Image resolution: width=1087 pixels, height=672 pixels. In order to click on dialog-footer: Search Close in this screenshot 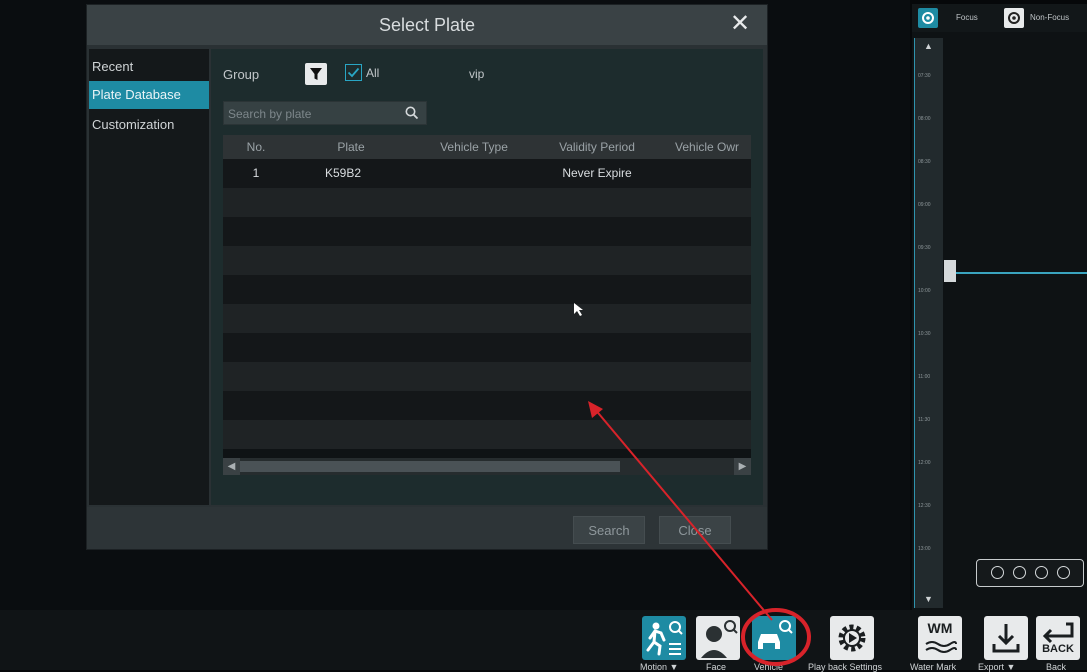, I will do `click(427, 528)`.